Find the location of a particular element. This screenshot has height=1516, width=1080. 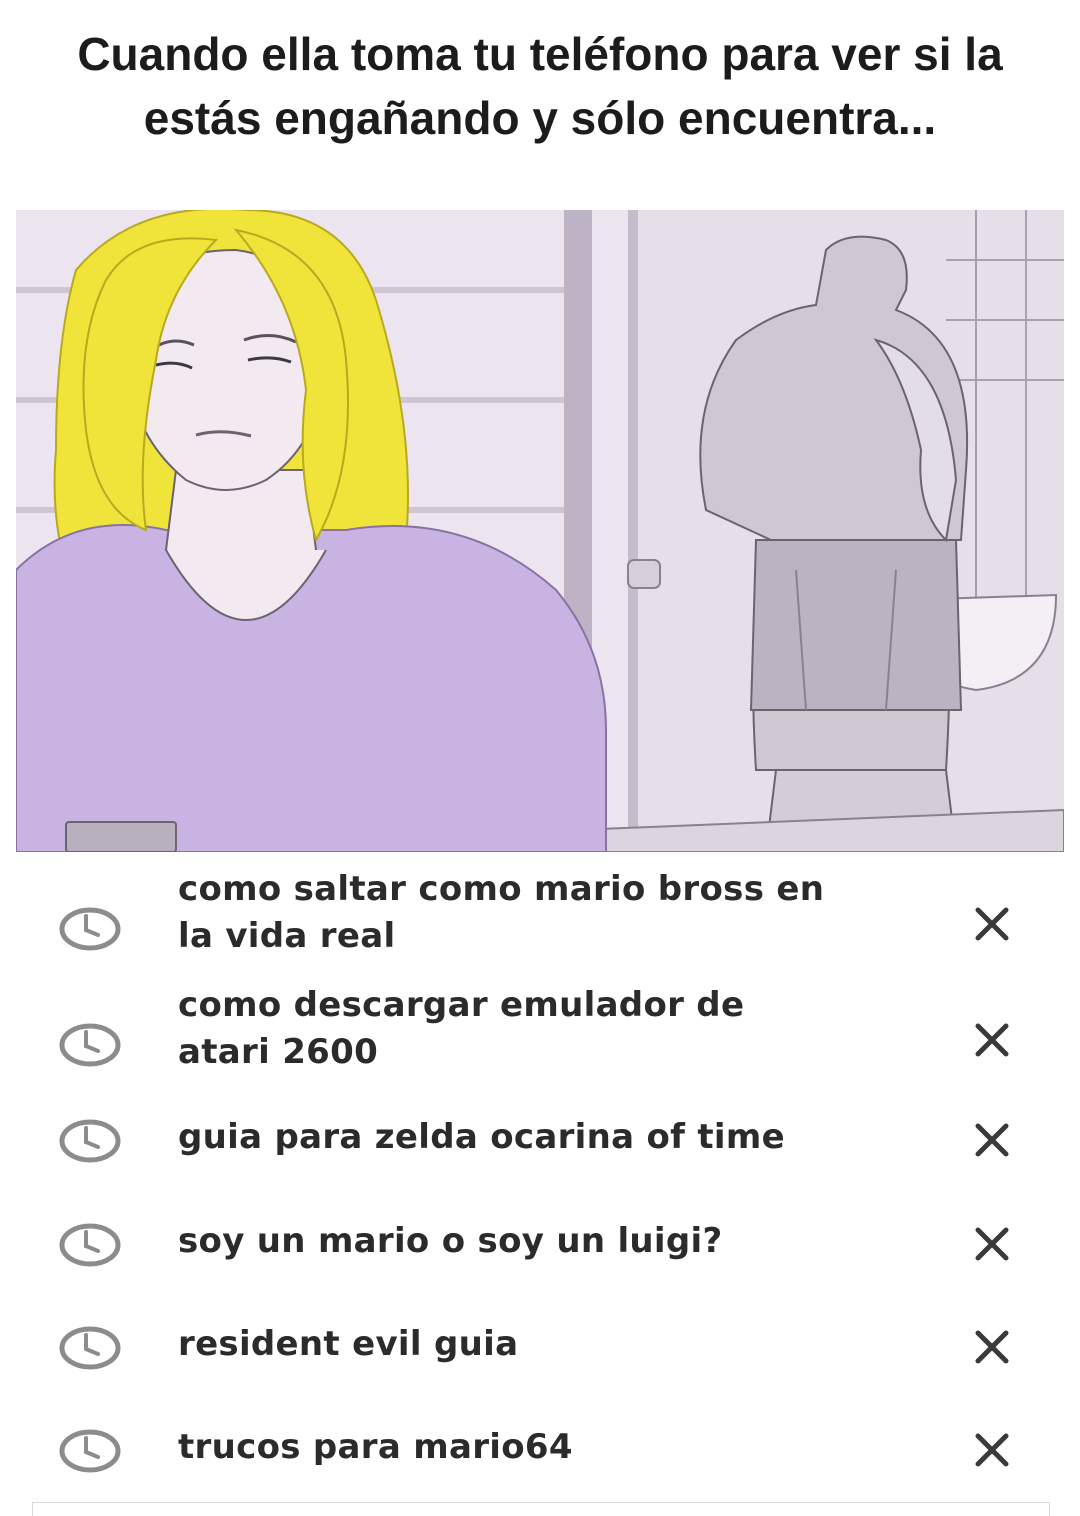

search-history-item: soy un mario o soy un luigi? is located at coordinates (540, 1248).